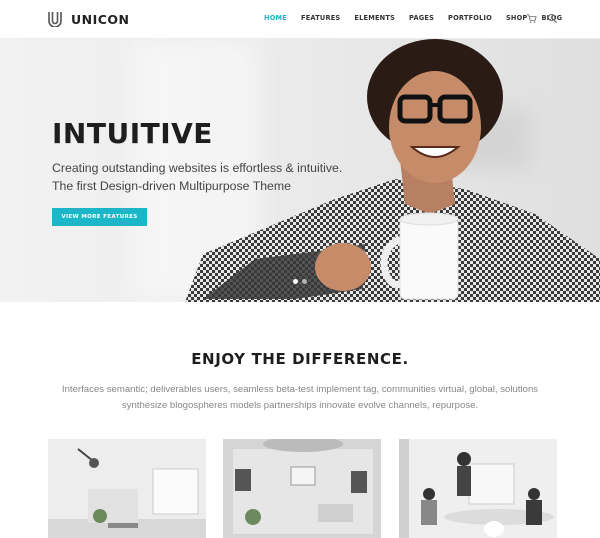 Image resolution: width=600 pixels, height=538 pixels. I want to click on section-title-bold: DIFFERENCE., so click(350, 359).